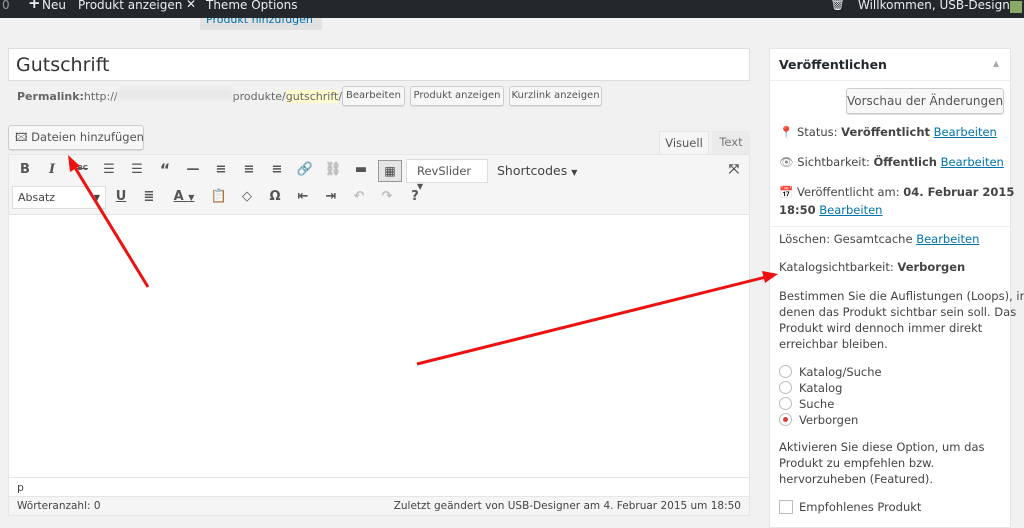 This screenshot has height=528, width=1024. What do you see at coordinates (52, 169) in the screenshot?
I see `italic-icon: I` at bounding box center [52, 169].